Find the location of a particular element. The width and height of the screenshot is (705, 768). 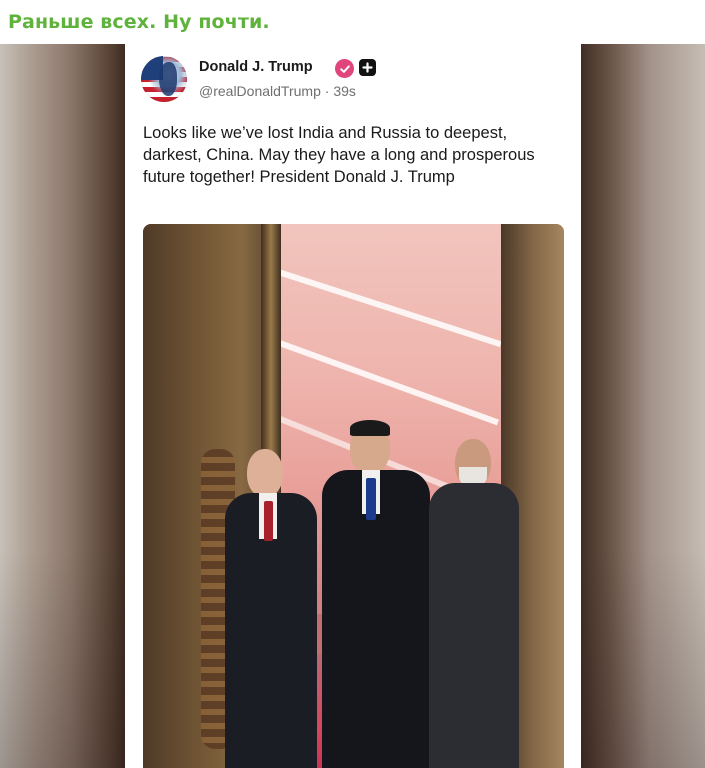

bandhgala-jacket is located at coordinates (474, 625).